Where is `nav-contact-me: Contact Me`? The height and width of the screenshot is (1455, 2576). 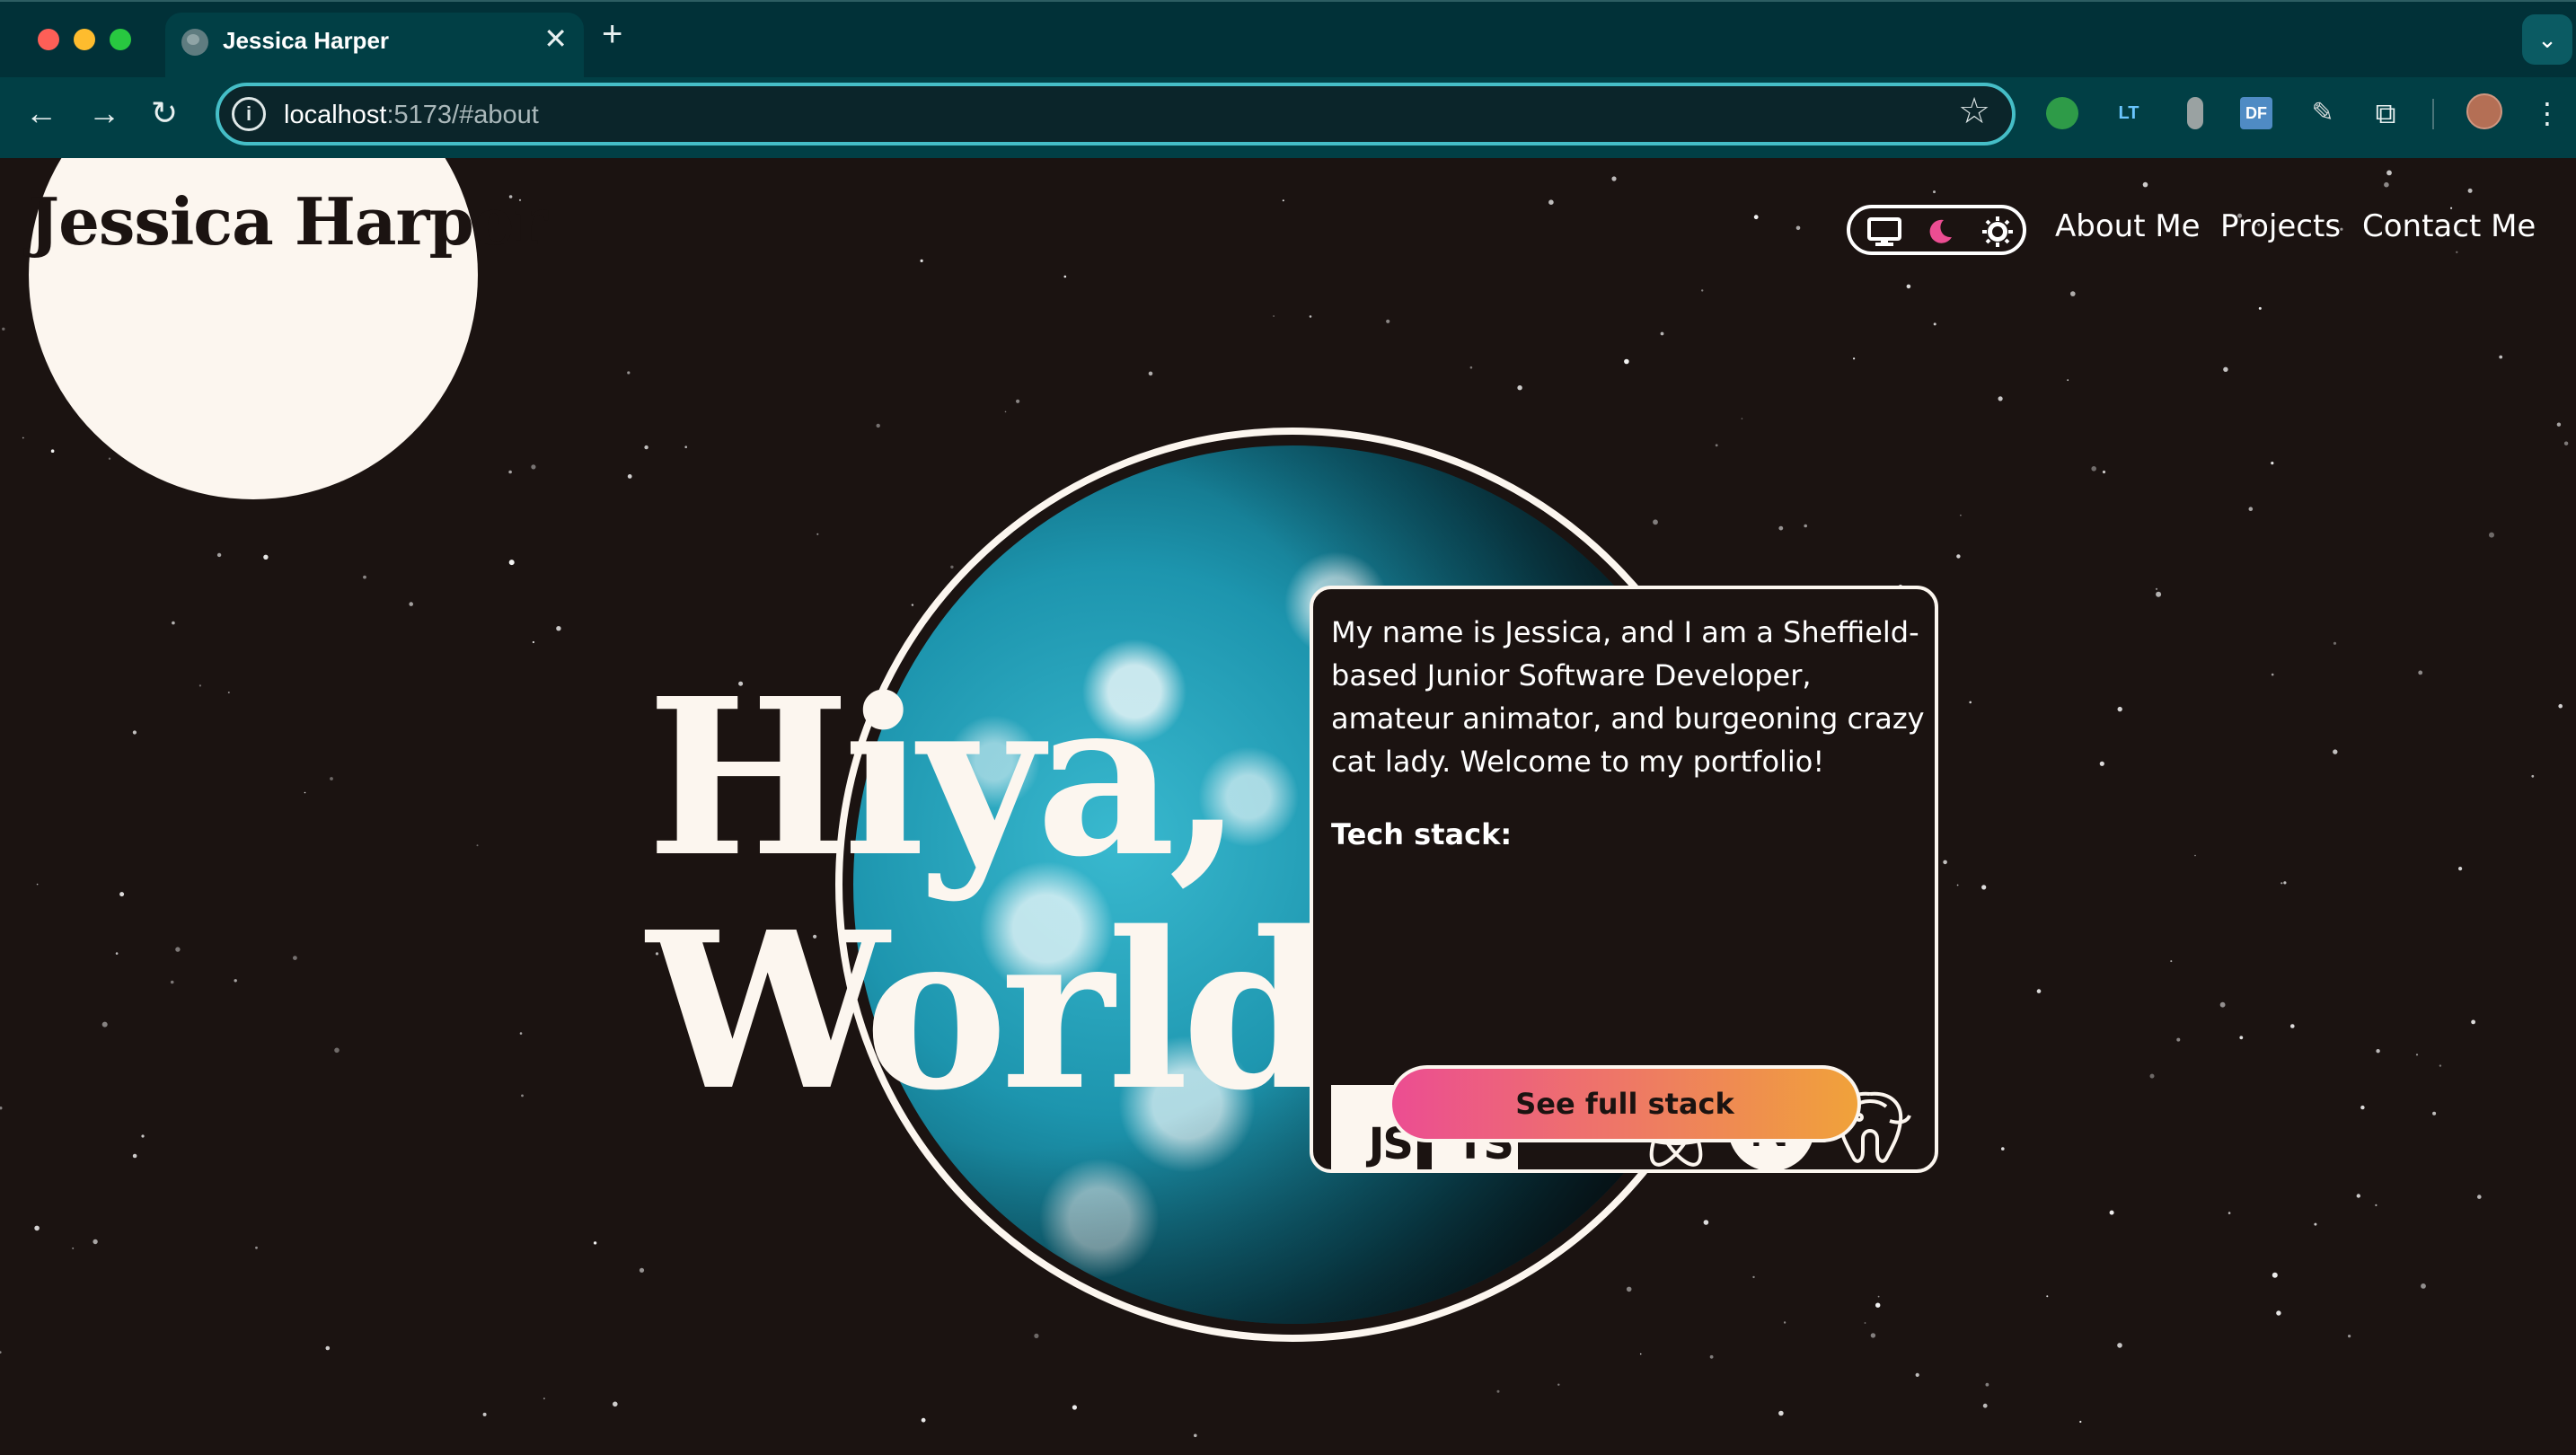 nav-contact-me: Contact Me is located at coordinates (2449, 226).